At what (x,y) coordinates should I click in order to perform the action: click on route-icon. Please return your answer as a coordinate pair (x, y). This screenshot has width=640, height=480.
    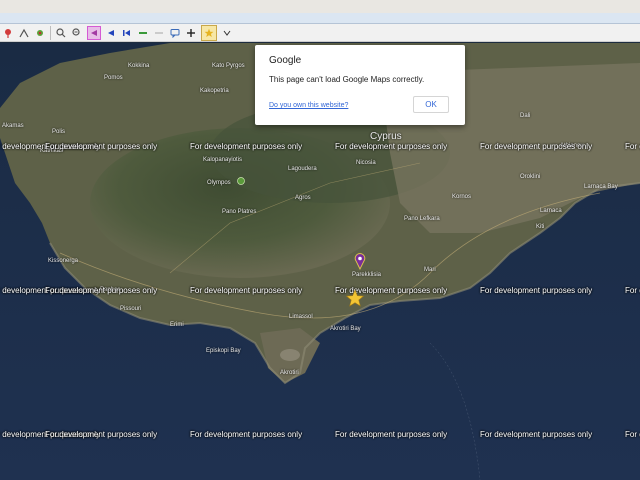
    Looking at the image, I should click on (24, 33).